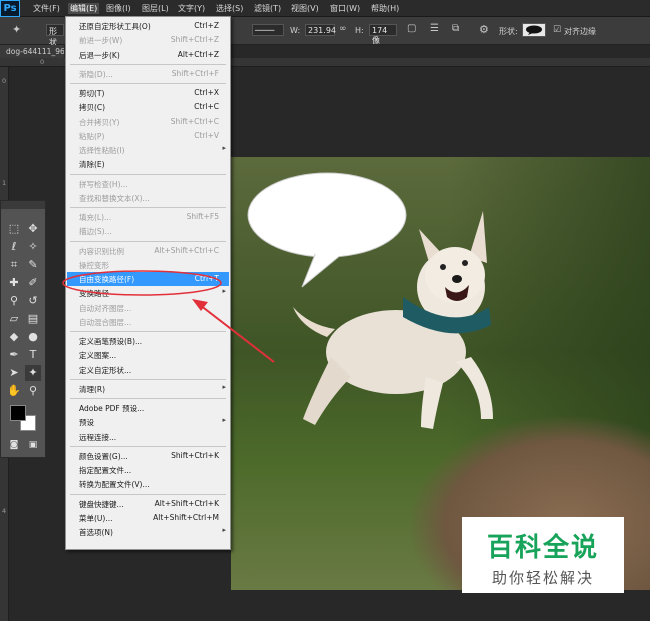 This screenshot has width=650, height=621. What do you see at coordinates (14, 247) in the screenshot?
I see `lasso-tool-icon: ℓ` at bounding box center [14, 247].